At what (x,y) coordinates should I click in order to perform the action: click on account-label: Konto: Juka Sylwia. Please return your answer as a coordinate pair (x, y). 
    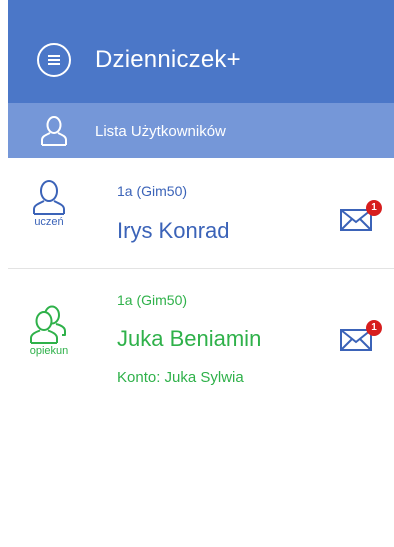
    Looking at the image, I should click on (180, 377).